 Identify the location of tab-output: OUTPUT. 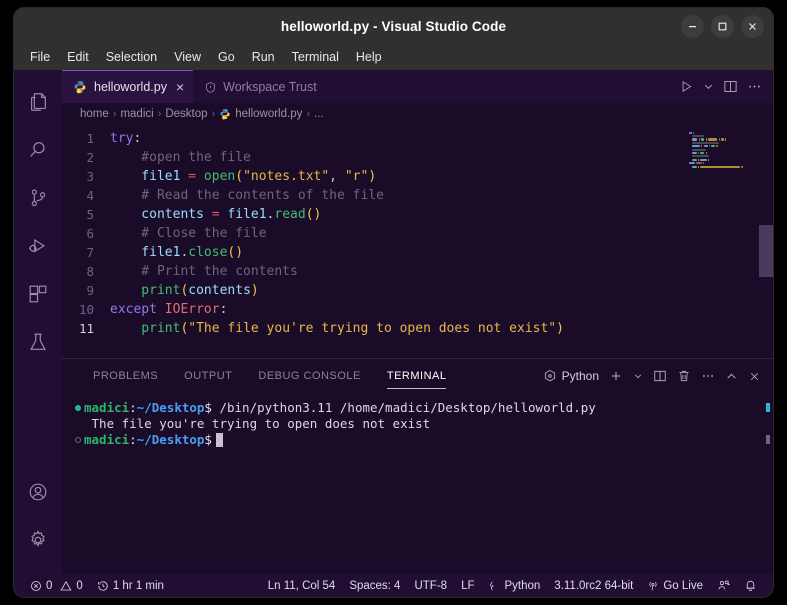
(208, 376).